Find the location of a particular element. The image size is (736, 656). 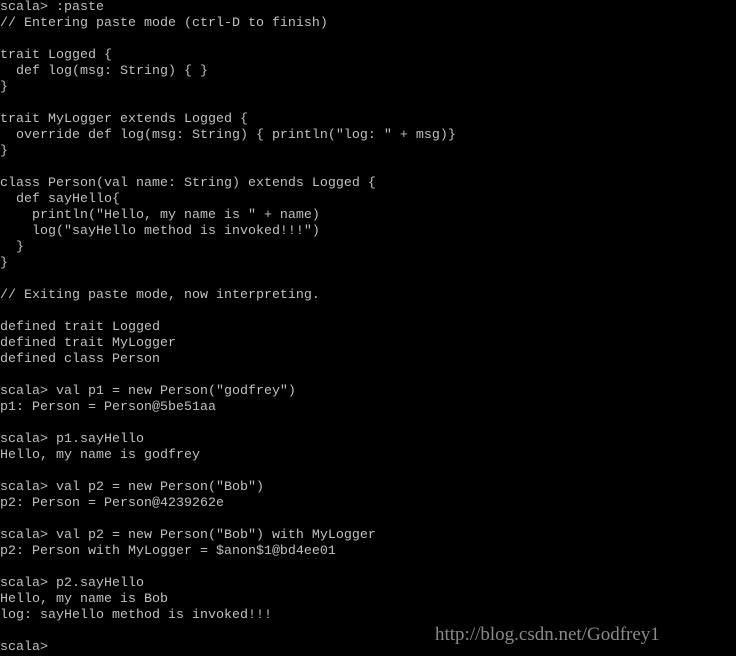

watermark: http://blog.csdn.net/Godfrey1 is located at coordinates (547, 634).